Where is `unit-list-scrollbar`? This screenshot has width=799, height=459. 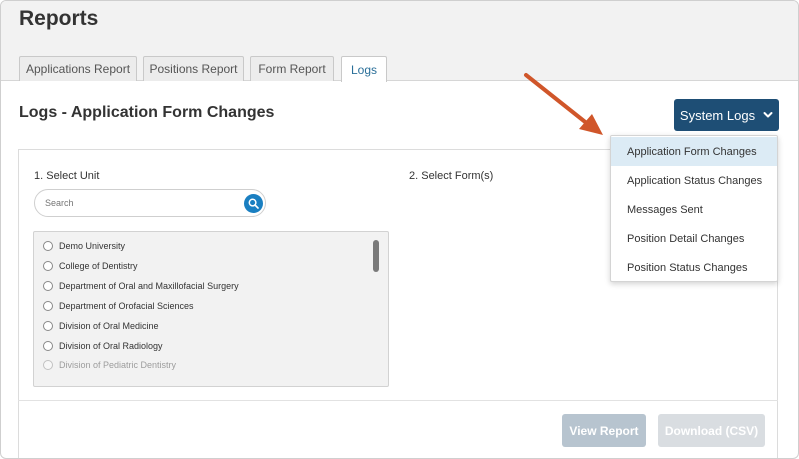
unit-list-scrollbar is located at coordinates (376, 256).